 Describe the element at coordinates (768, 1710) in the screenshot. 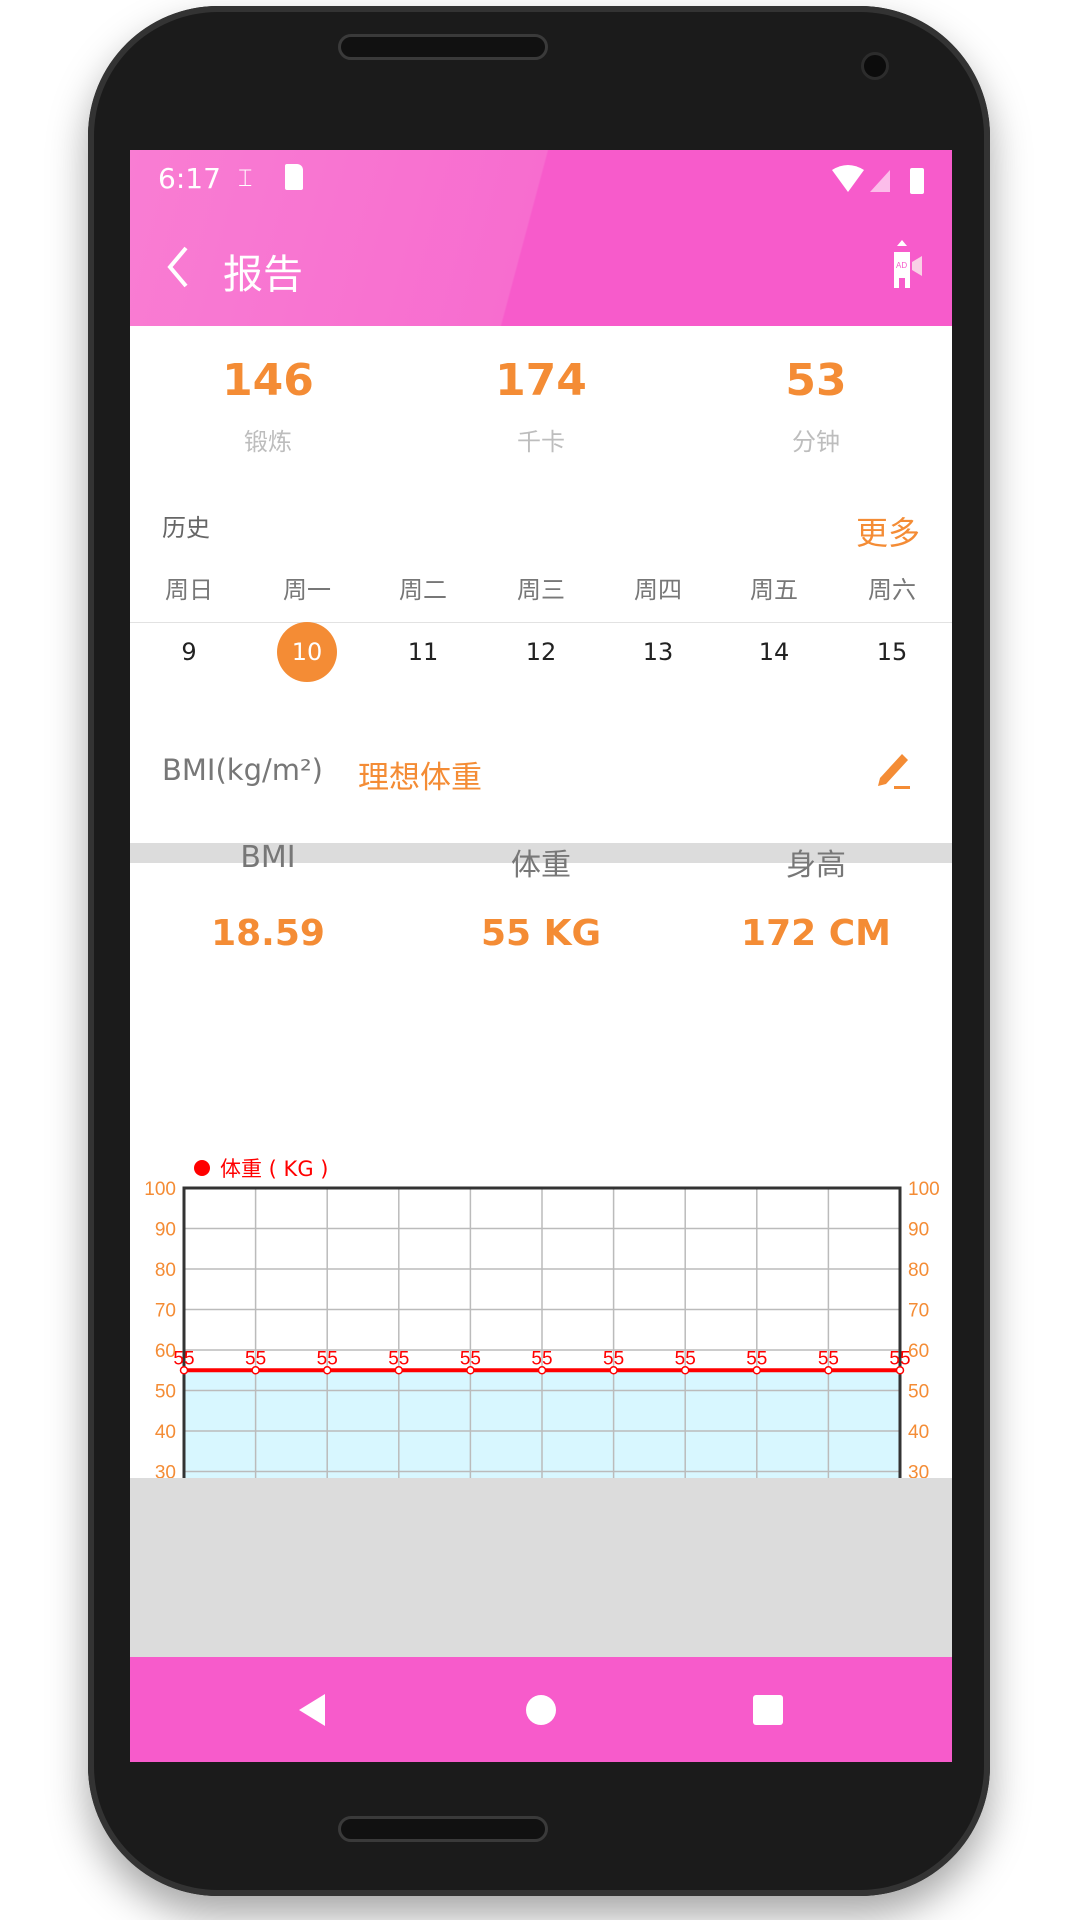

I see `nav-recents-button` at that location.